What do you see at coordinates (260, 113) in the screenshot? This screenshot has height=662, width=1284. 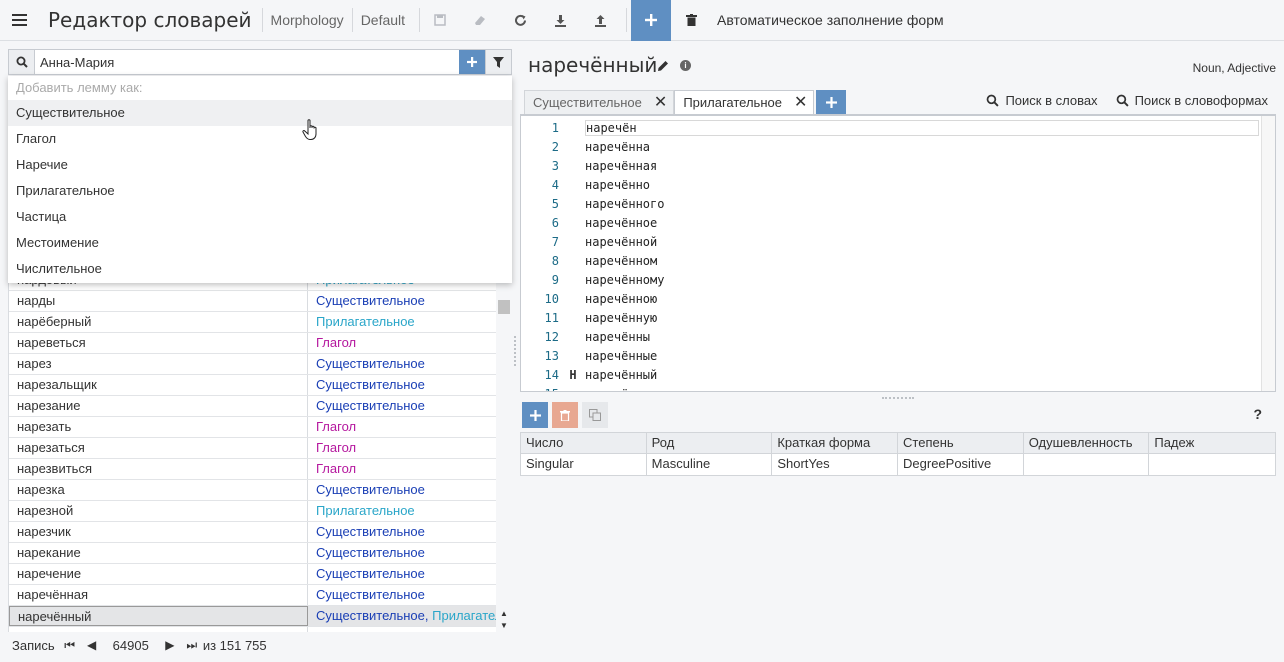 I see `menu-item-noun: Существительное` at bounding box center [260, 113].